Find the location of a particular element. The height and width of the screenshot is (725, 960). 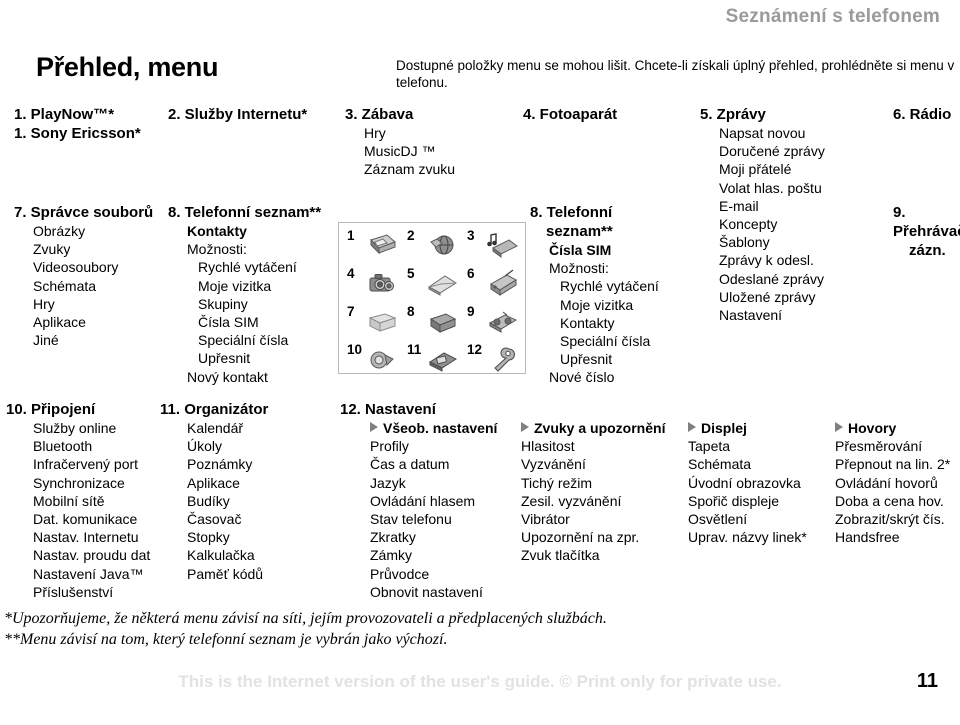

icon-cell-8: 8 is located at coordinates (434, 322).